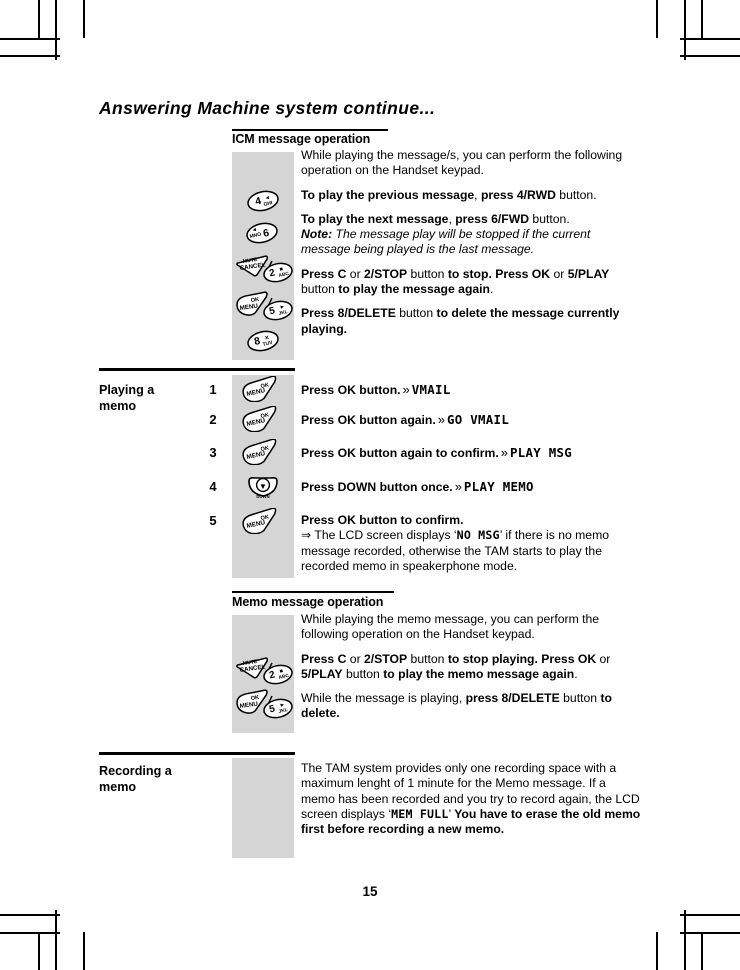  I want to click on svg-text: DOWN, so click(262, 496).